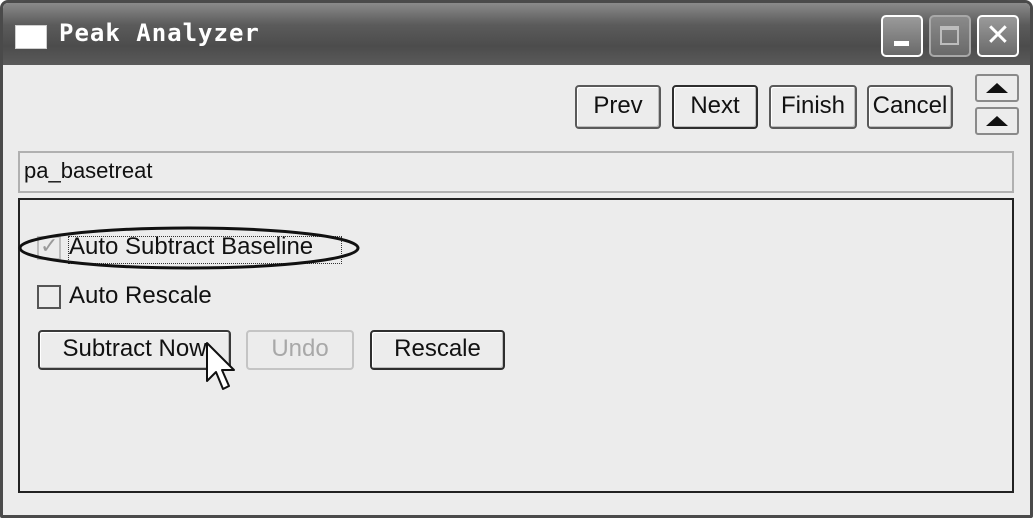 The height and width of the screenshot is (518, 1033). What do you see at coordinates (618, 107) in the screenshot?
I see `prev-button: Prev` at bounding box center [618, 107].